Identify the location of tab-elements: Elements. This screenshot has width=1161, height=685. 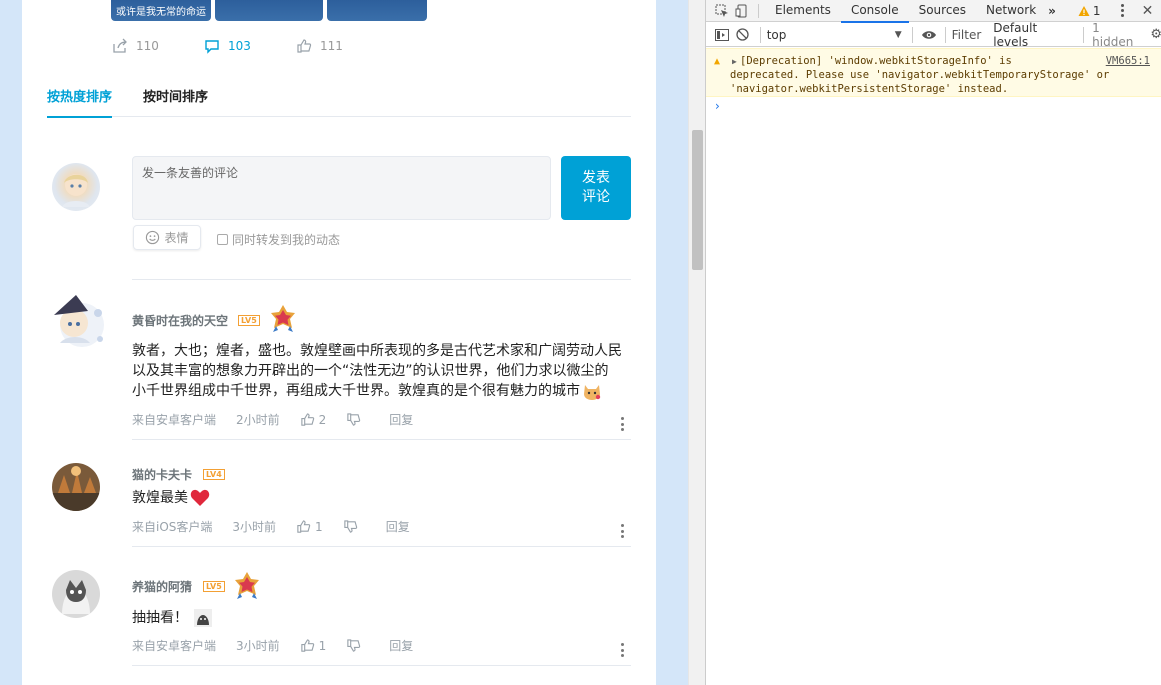
(803, 11).